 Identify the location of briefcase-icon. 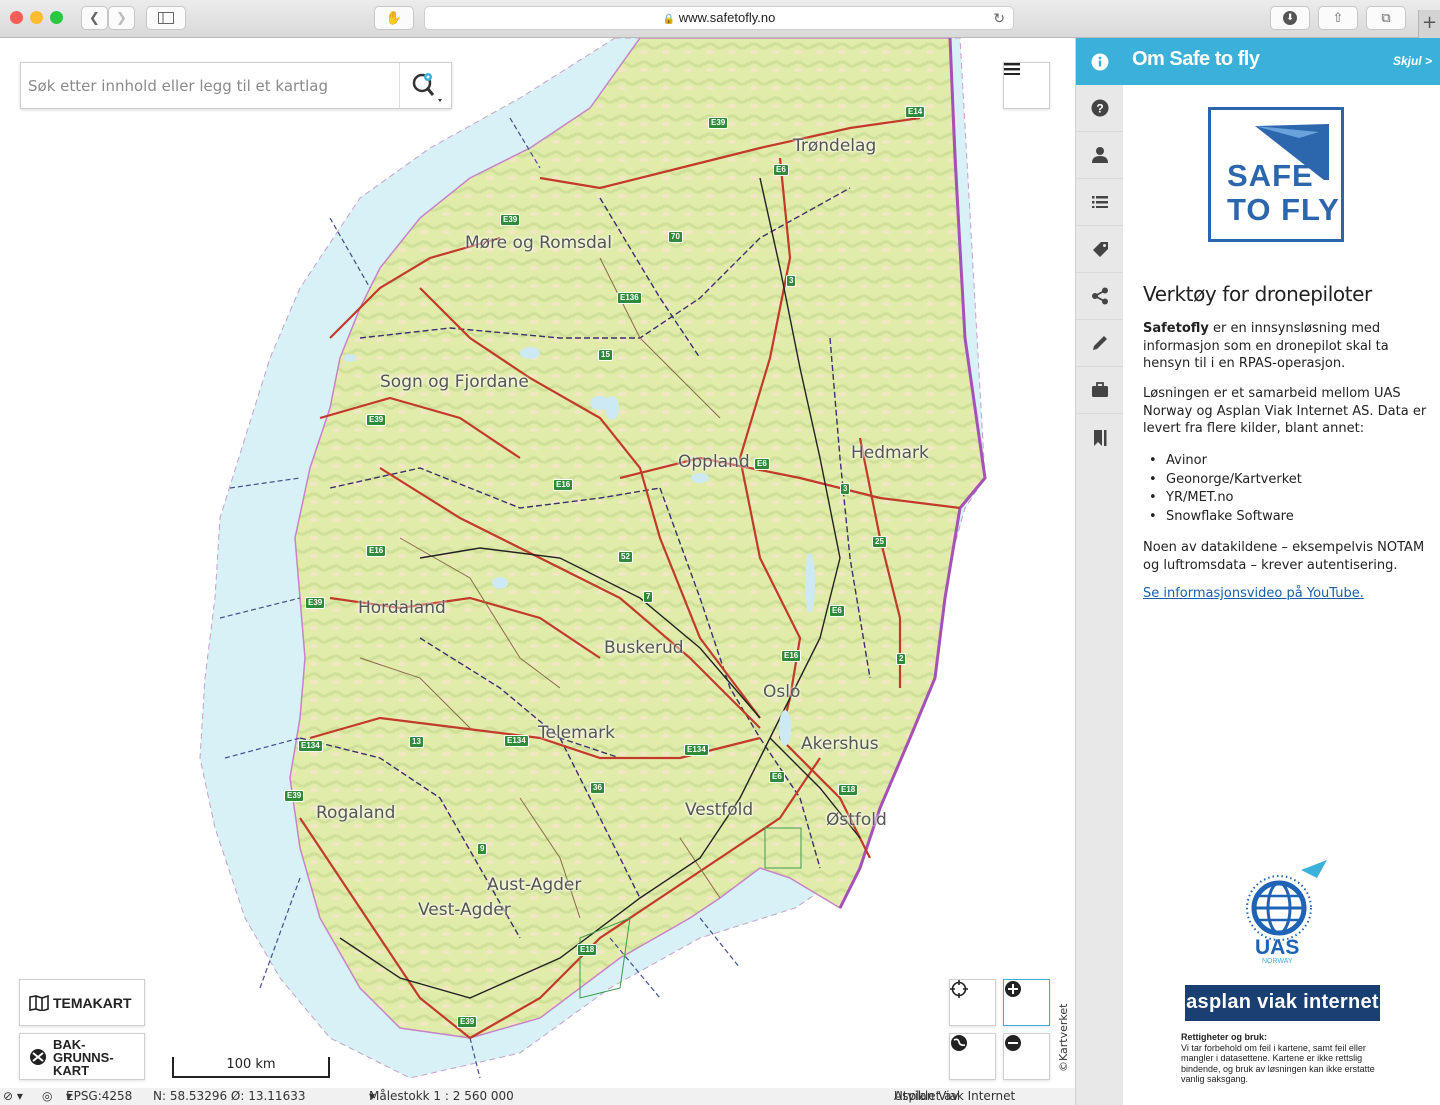
(1100, 389).